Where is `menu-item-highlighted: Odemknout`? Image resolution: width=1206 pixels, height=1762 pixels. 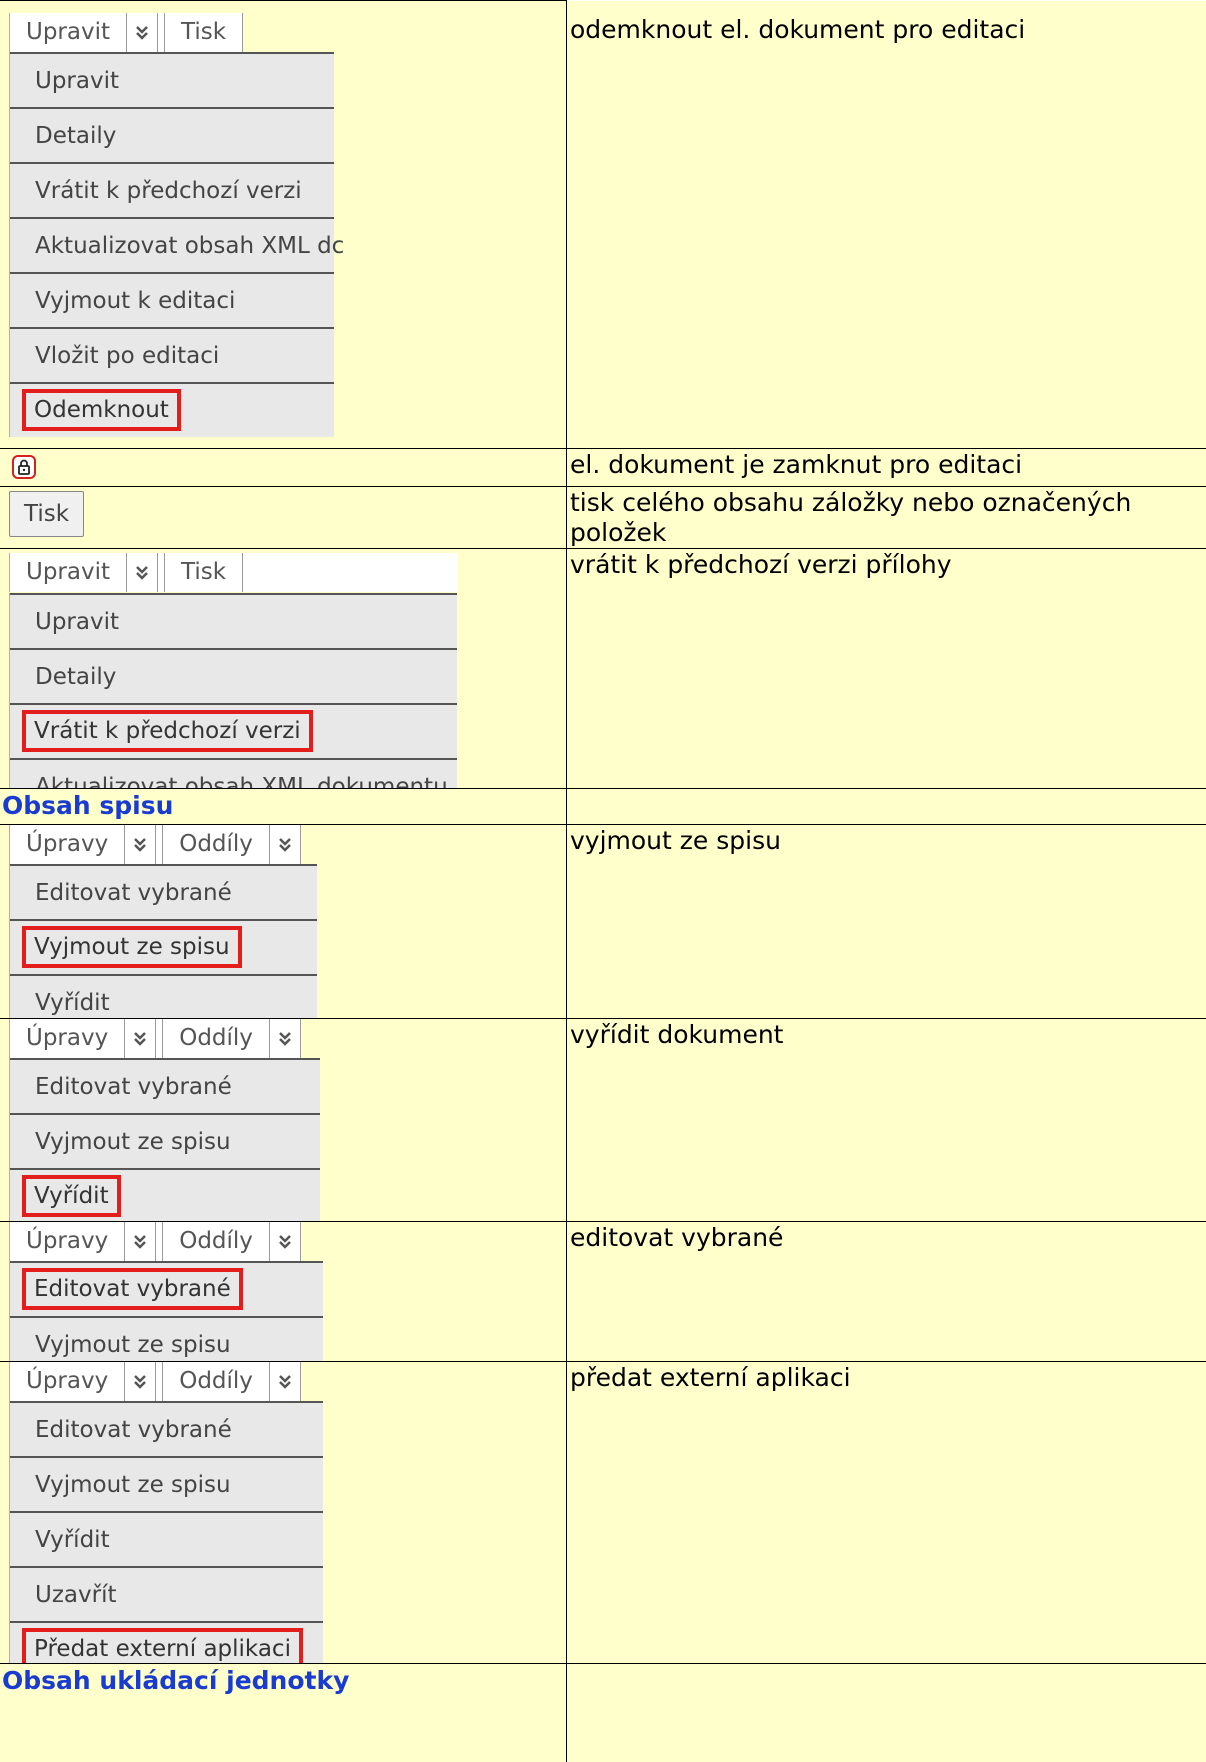
menu-item-highlighted: Odemknout is located at coordinates (172, 409).